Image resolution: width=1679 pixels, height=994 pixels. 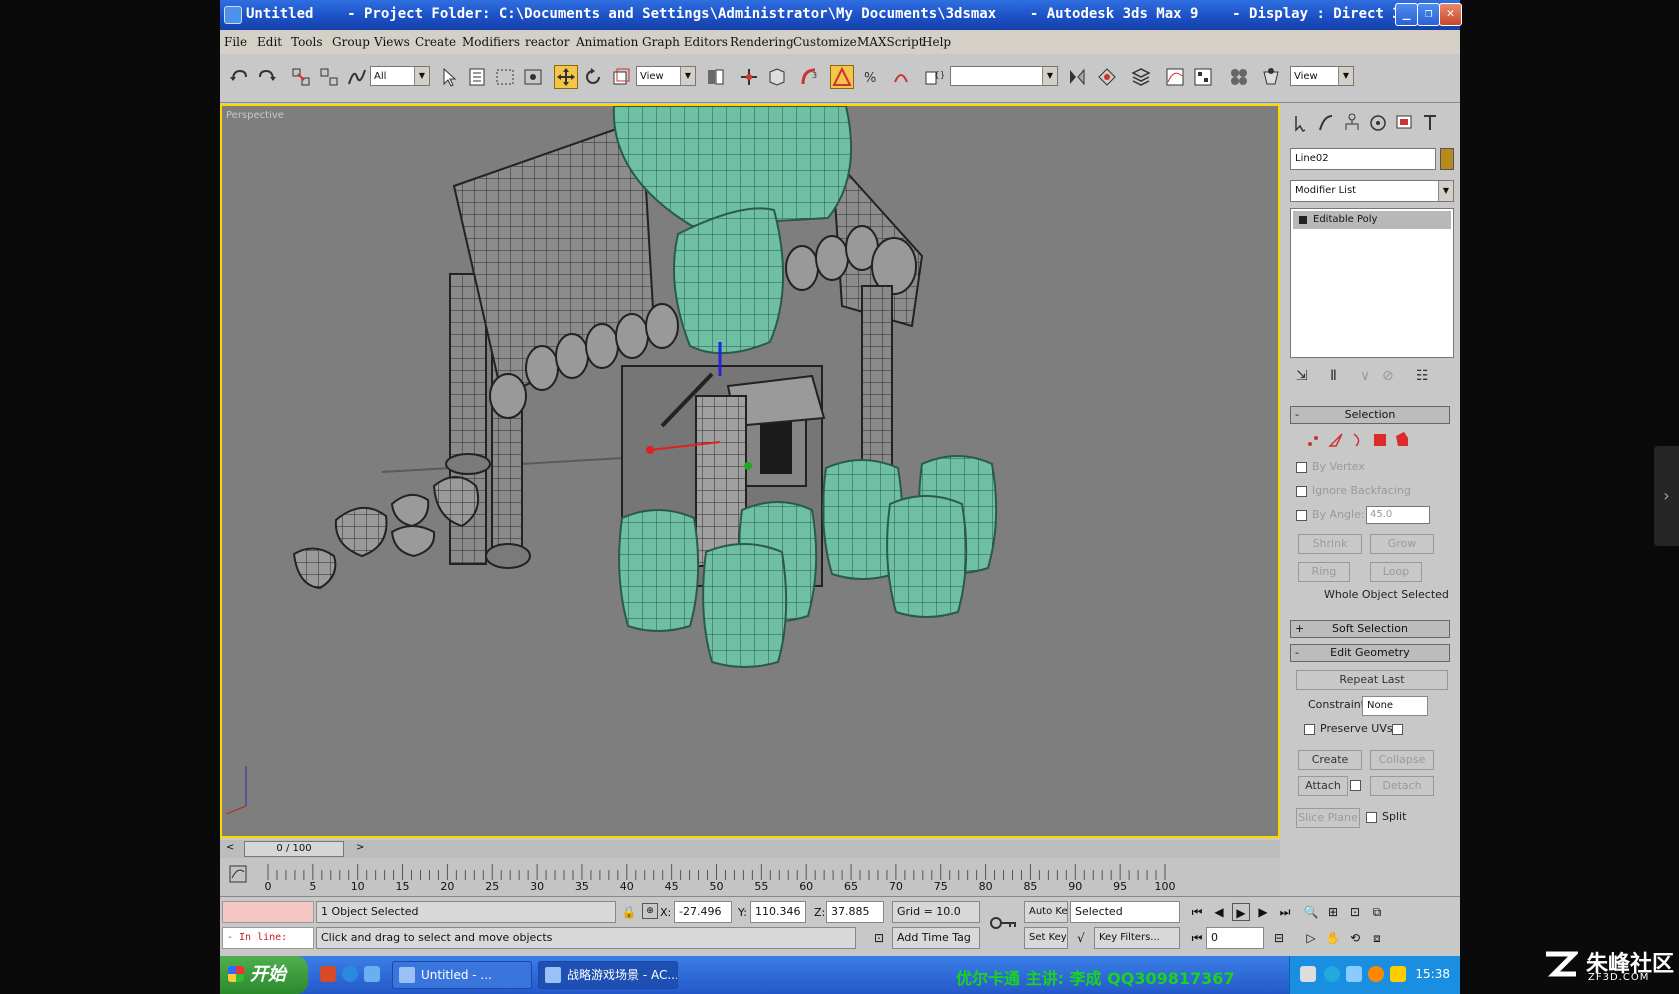 I want to click on zoom-extents-all-icon: ⧉, so click(x=1377, y=912).